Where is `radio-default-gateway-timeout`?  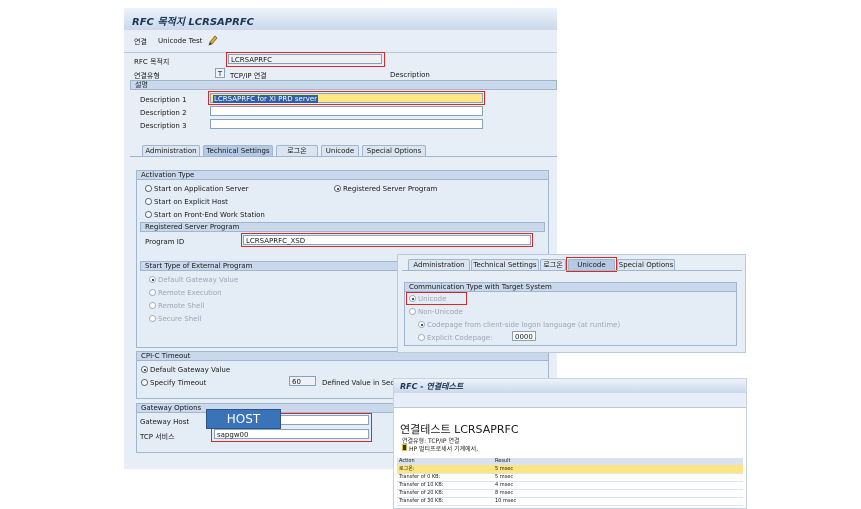
radio-default-gateway-timeout is located at coordinates (144, 369).